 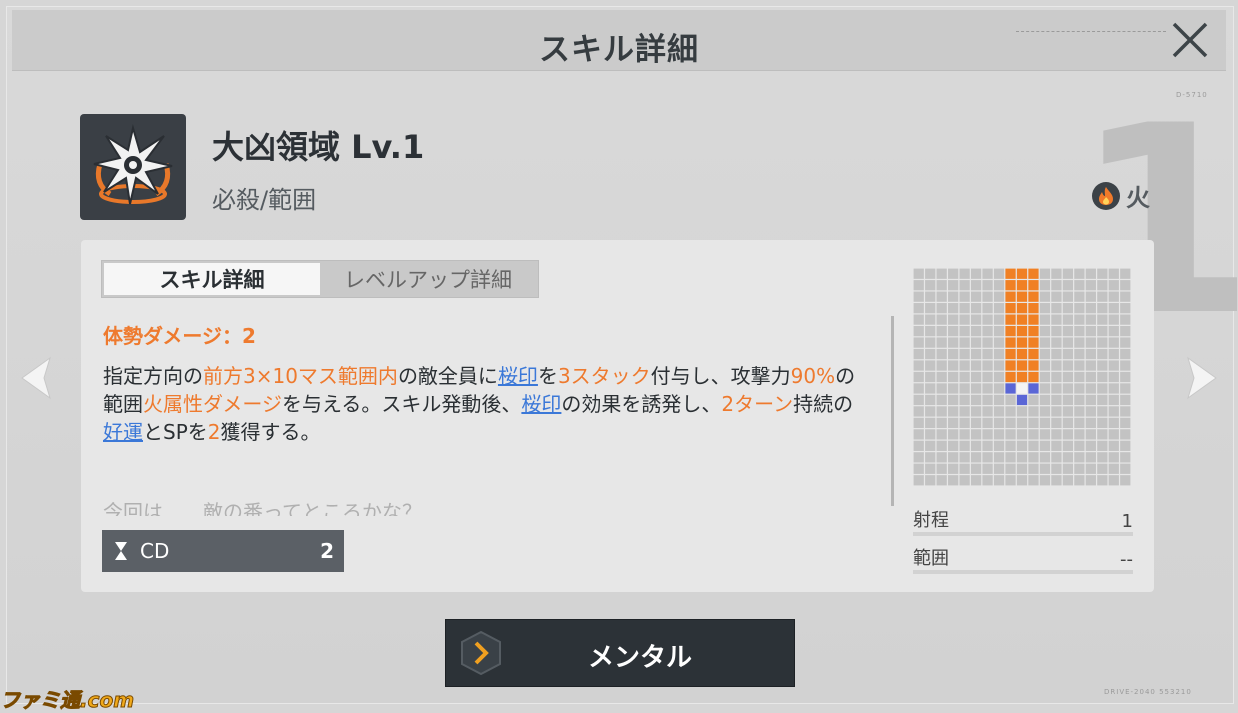 I want to click on description-scrollbar, so click(x=892, y=411).